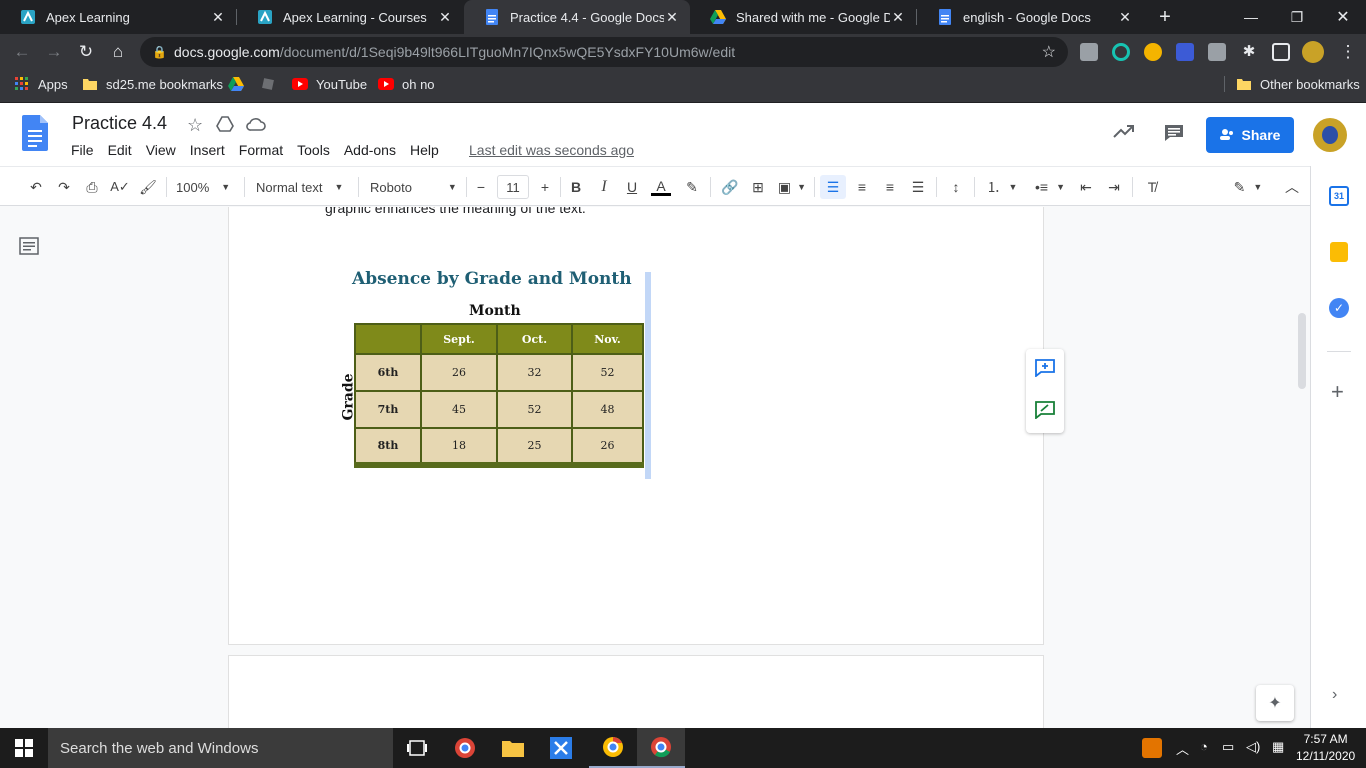 The width and height of the screenshot is (1366, 768). I want to click on text-color-icon: A, so click(661, 187).